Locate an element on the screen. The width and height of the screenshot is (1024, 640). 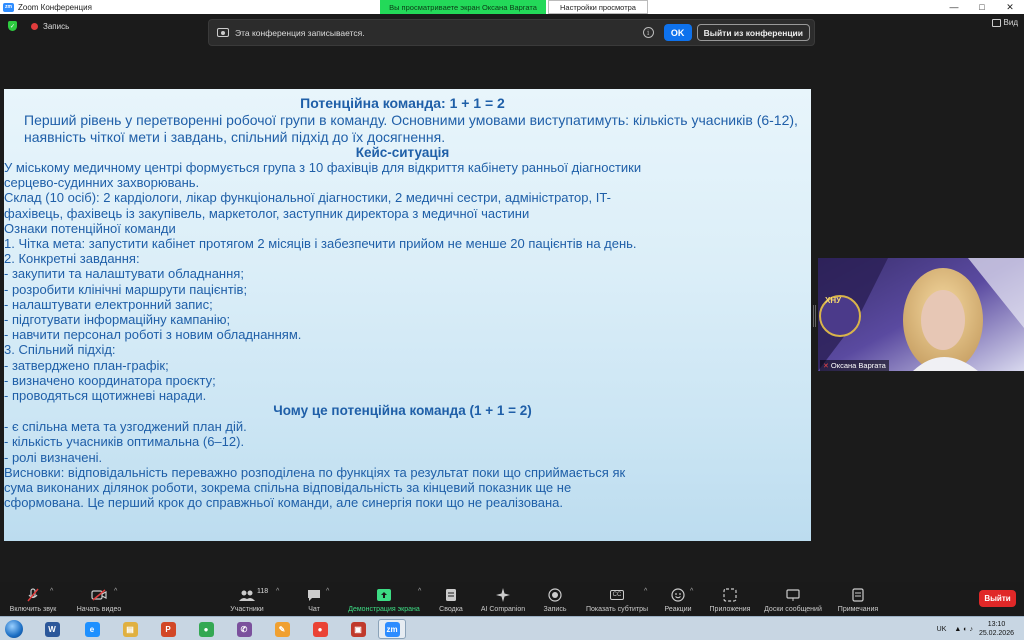
share-chevron-icon: ^ is located at coordinates (419, 591).